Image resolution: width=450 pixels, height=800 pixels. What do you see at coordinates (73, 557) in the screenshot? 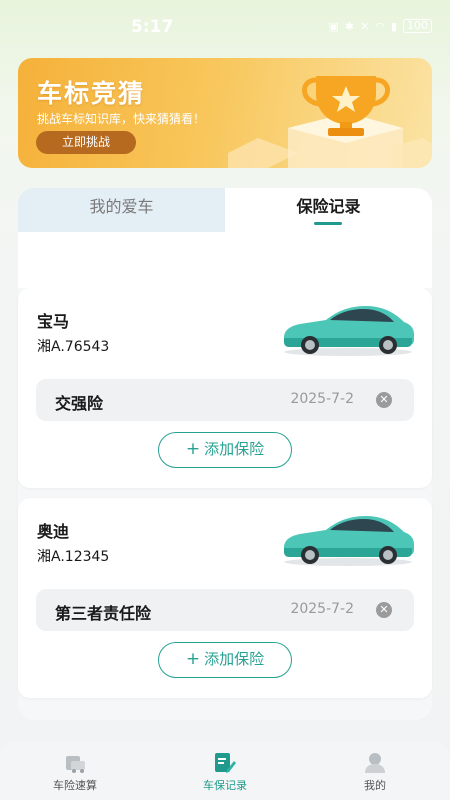
I see `car-plate: 湘A.12345` at bounding box center [73, 557].